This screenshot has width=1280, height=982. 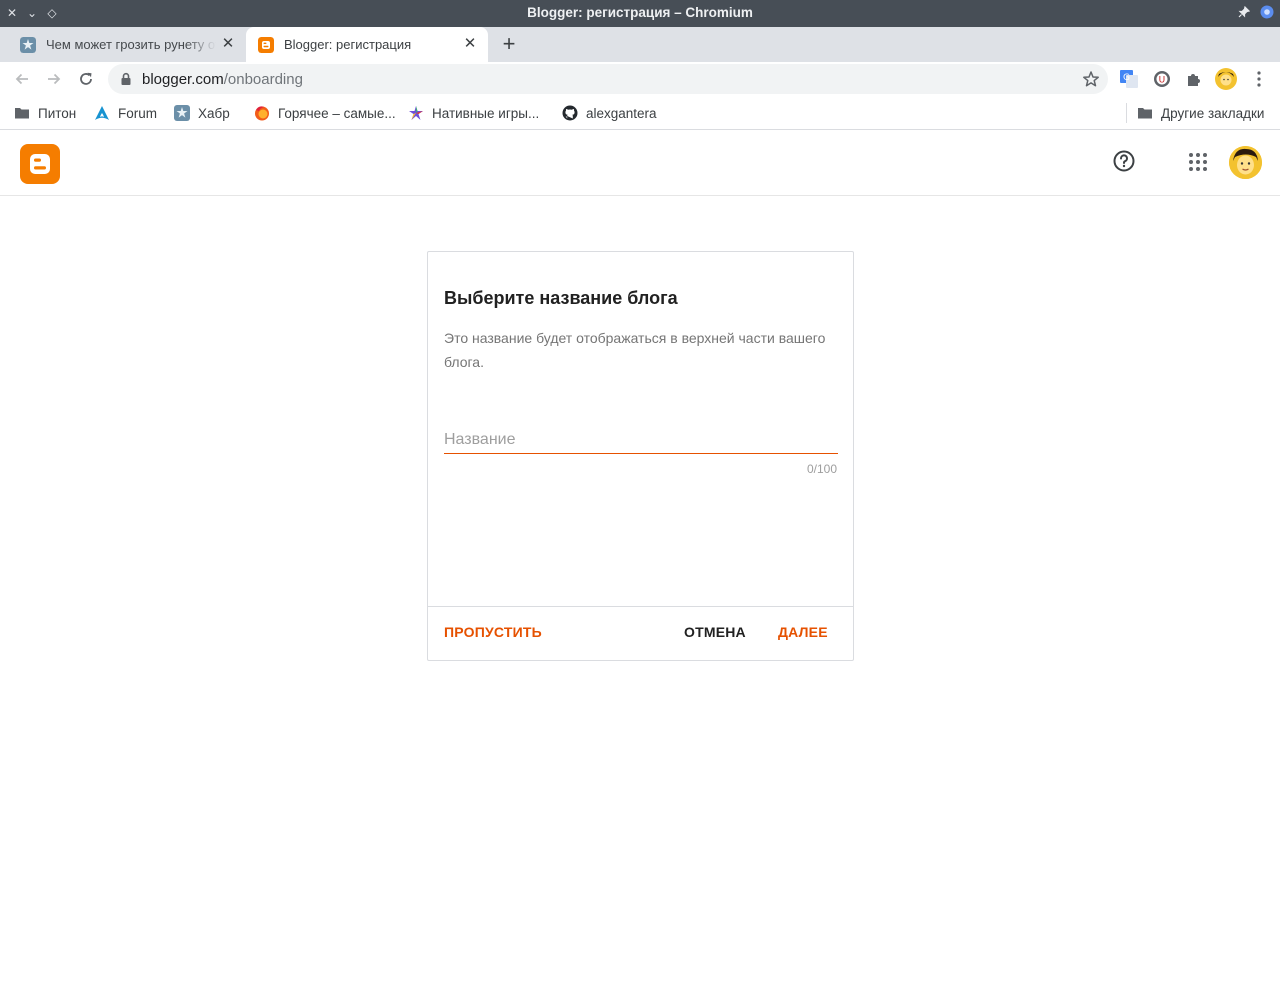 I want to click on cancel-button: ОТМЕНА, so click(x=715, y=632).